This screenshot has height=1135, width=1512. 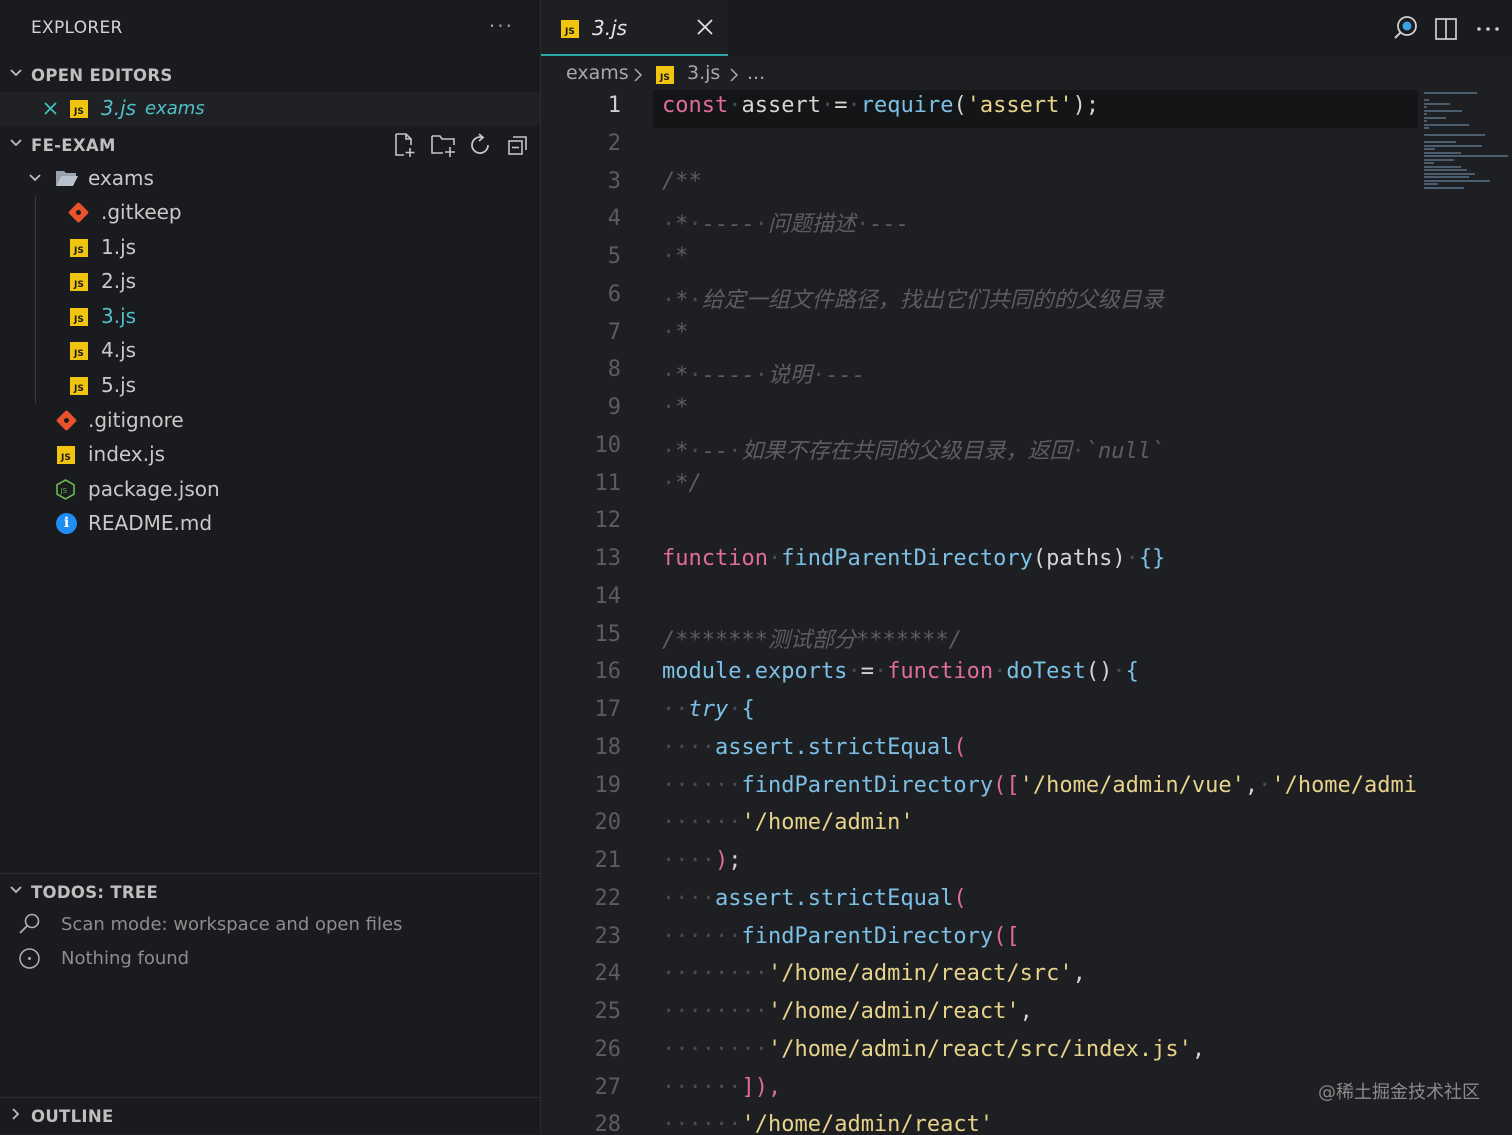 What do you see at coordinates (270, 77) in the screenshot?
I see `open-editors-header: OPEN EDITORS` at bounding box center [270, 77].